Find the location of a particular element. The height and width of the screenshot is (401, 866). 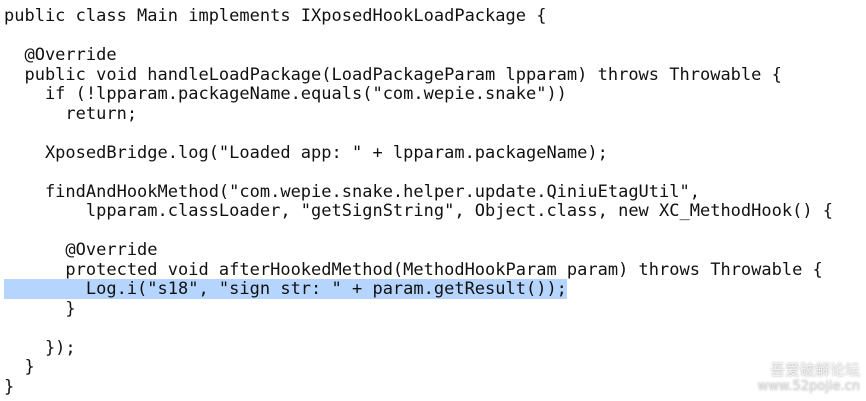

code-line-18: }); is located at coordinates (40, 348).